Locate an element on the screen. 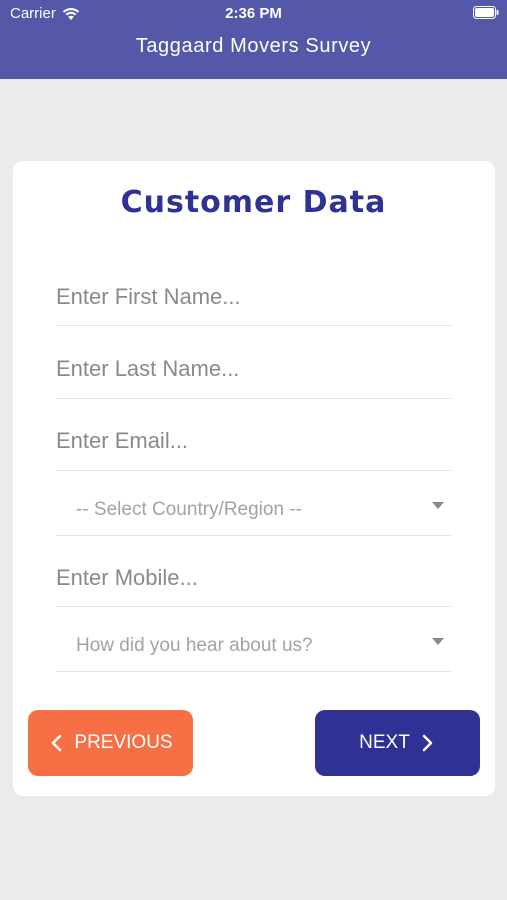 The height and width of the screenshot is (900, 507). country-select-label: -- Select Country/Region -- is located at coordinates (189, 509).